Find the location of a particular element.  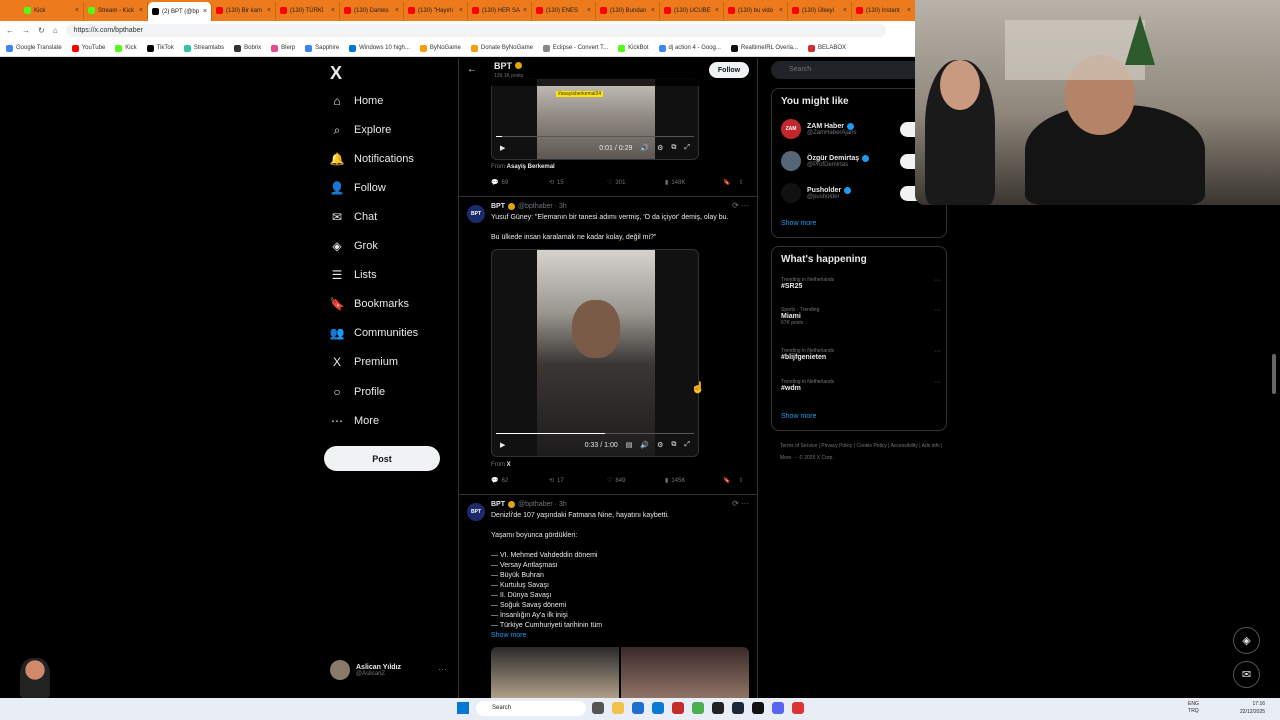

nav-item-more: ⋯ More is located at coordinates (354, 421).